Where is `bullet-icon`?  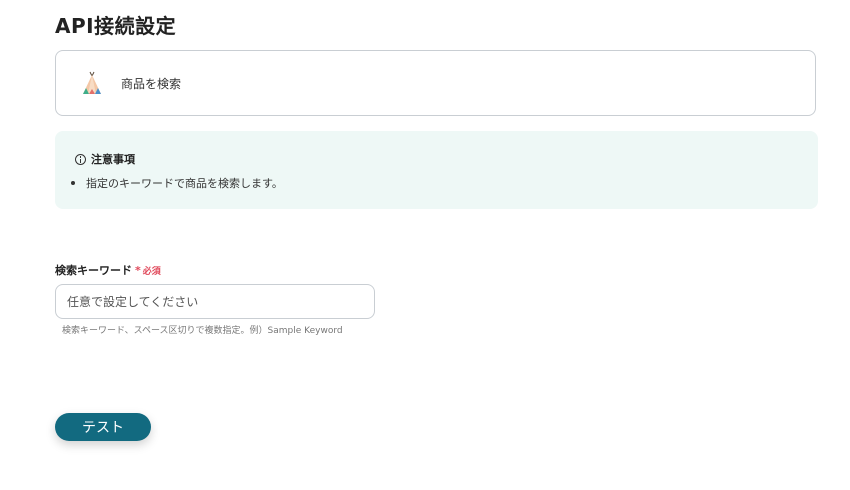 bullet-icon is located at coordinates (73, 183).